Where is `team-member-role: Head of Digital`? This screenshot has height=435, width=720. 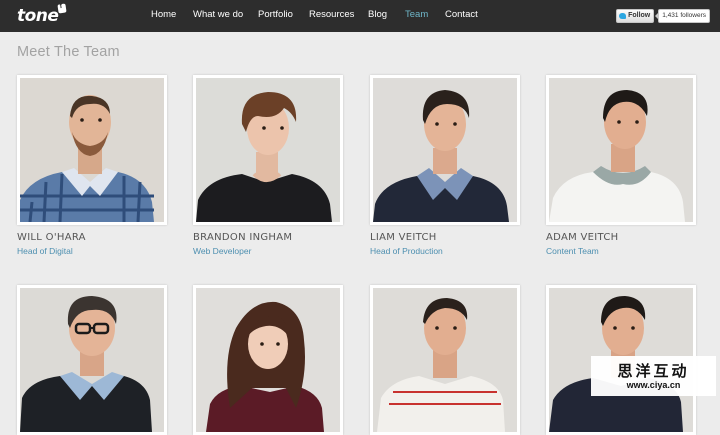
team-member-role: Head of Digital is located at coordinates (45, 251).